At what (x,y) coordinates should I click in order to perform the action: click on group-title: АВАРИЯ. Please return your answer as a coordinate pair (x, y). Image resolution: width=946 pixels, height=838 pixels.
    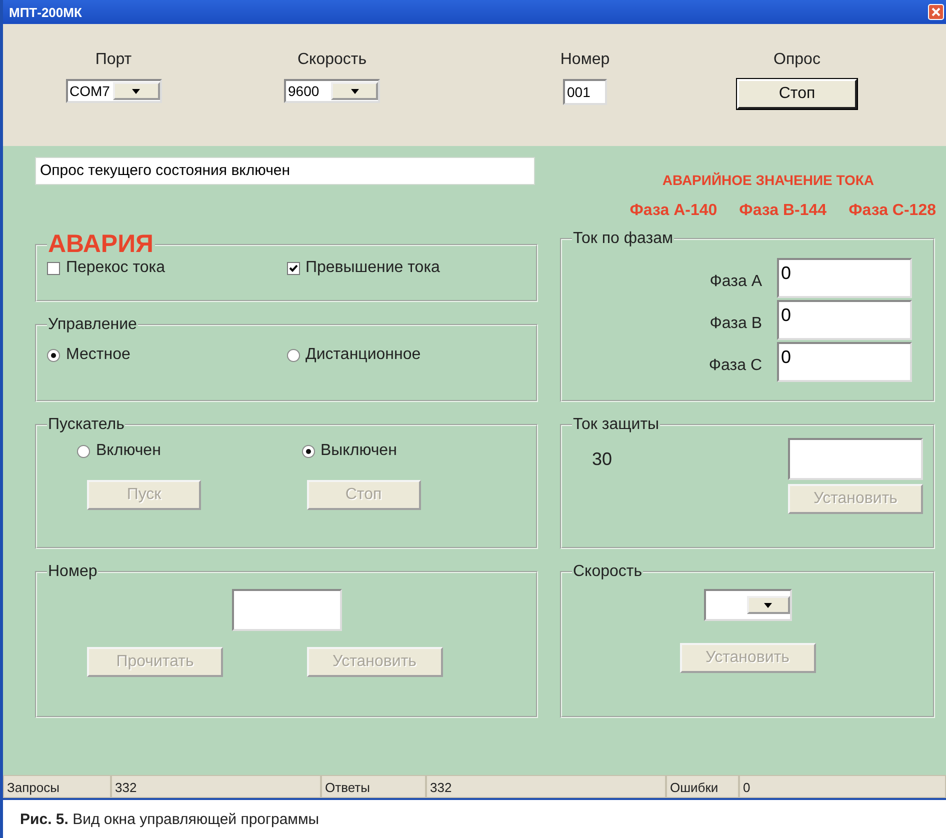
    Looking at the image, I should click on (101, 244).